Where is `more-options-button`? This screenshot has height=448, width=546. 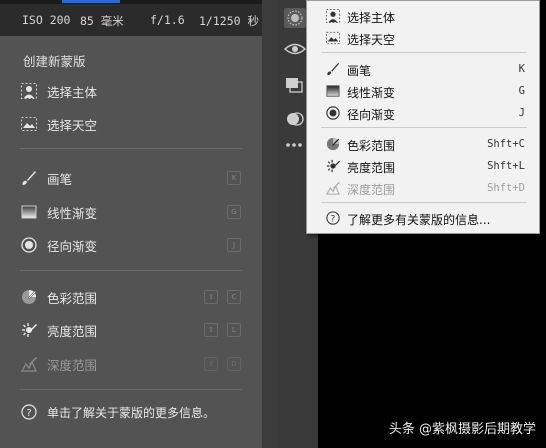 more-options-button is located at coordinates (295, 145).